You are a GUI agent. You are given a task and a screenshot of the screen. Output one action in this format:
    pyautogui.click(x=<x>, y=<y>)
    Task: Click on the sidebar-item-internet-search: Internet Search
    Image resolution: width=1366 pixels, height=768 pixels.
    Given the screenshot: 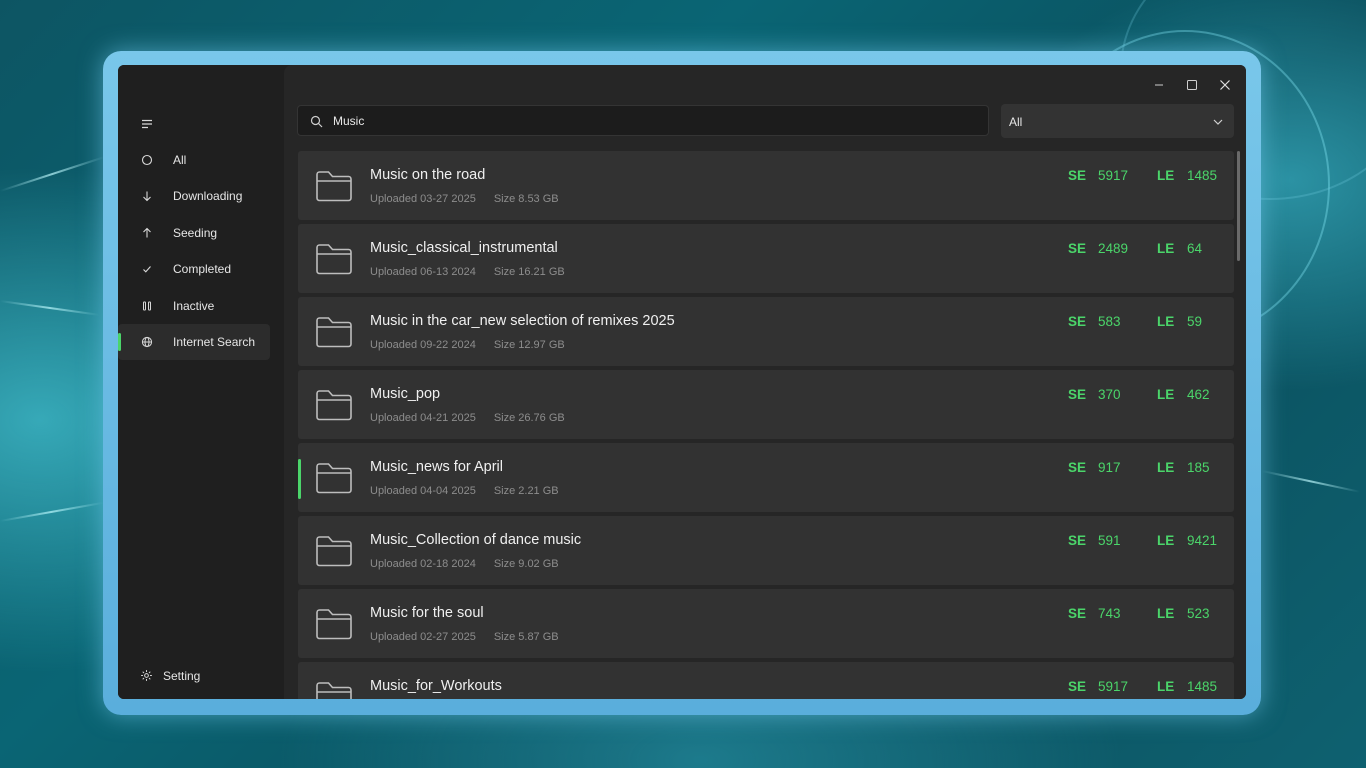 What is the action you would take?
    pyautogui.click(x=194, y=342)
    